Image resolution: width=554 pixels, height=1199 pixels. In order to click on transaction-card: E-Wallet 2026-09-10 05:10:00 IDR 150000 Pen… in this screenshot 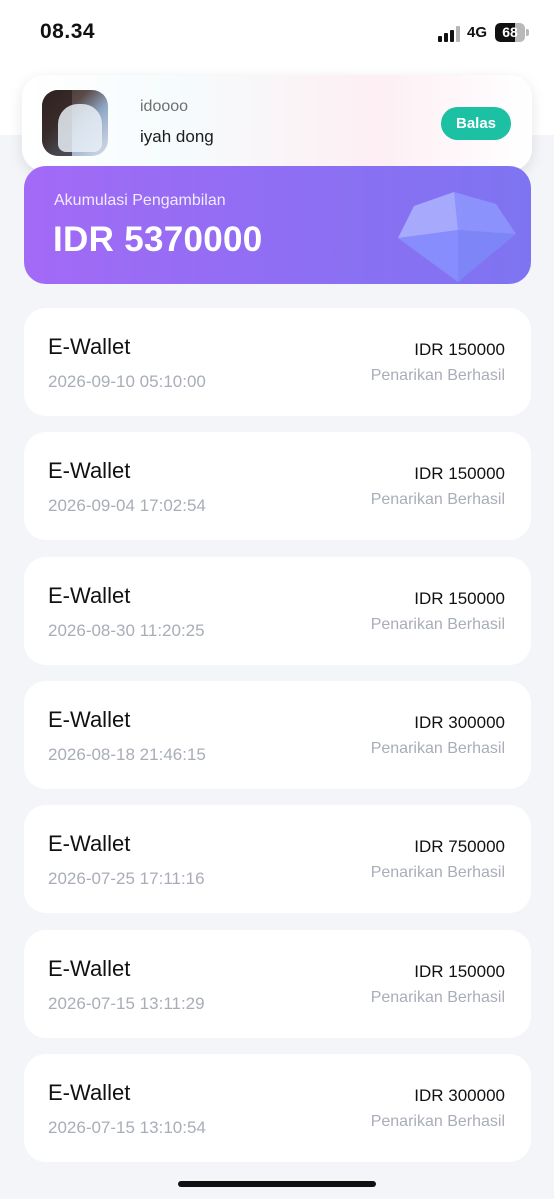, I will do `click(277, 362)`.